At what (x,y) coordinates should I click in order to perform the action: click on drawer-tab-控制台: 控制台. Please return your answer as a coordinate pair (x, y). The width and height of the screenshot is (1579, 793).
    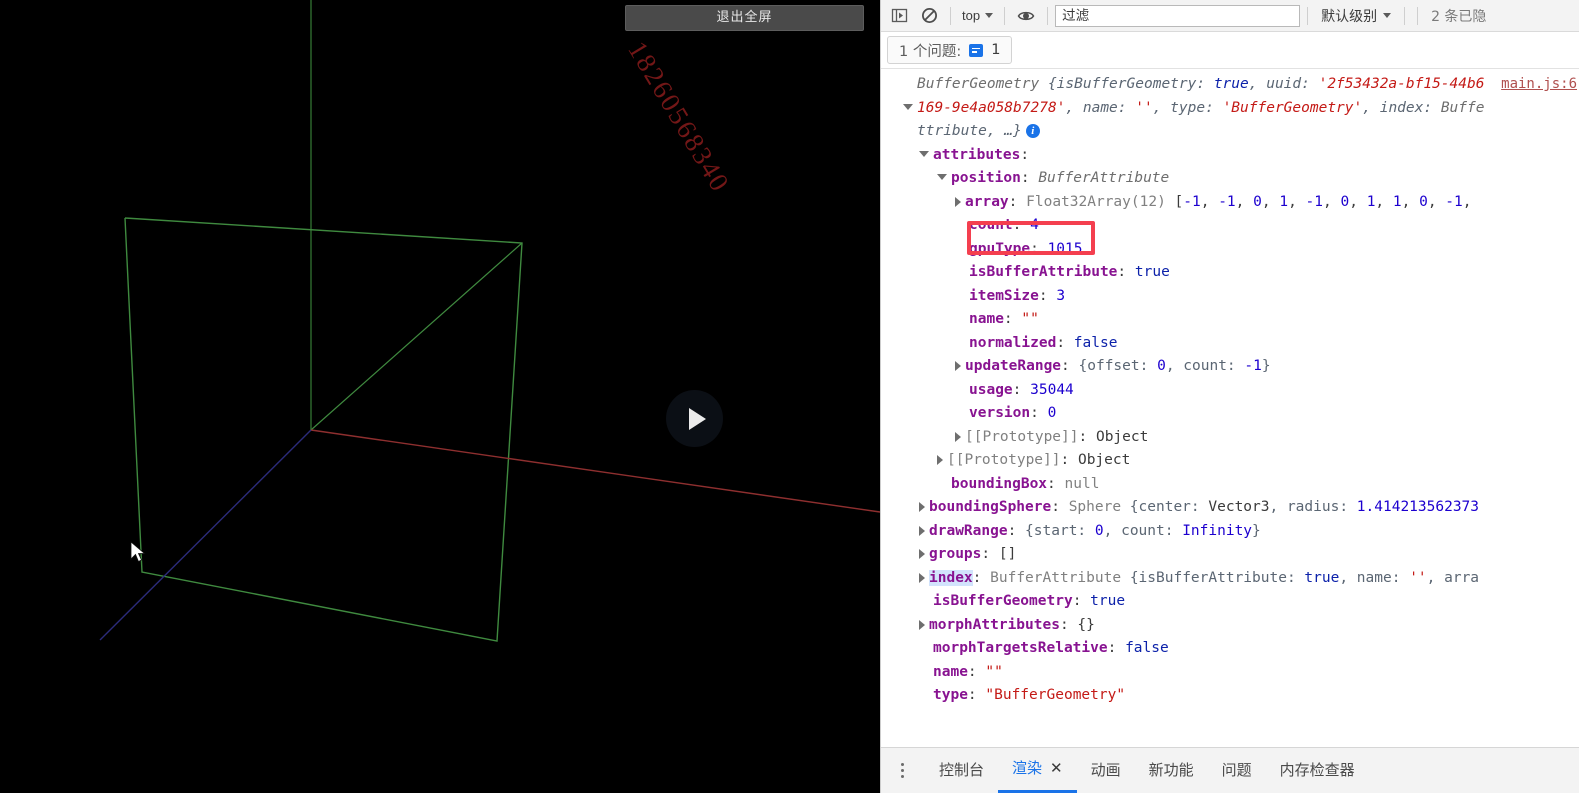
    Looking at the image, I should click on (961, 771).